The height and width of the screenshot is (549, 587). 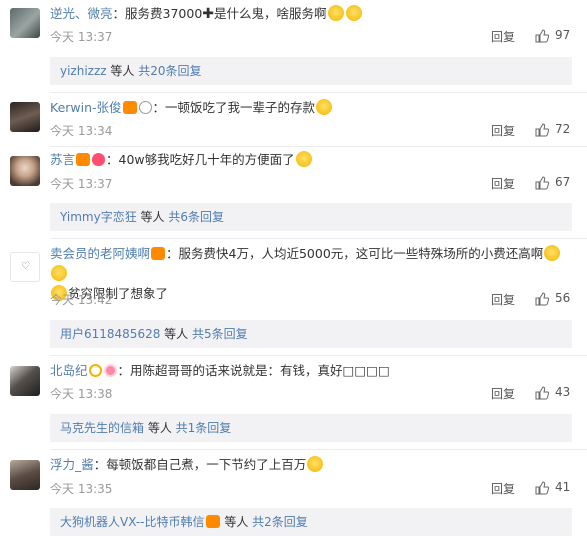 What do you see at coordinates (81, 394) in the screenshot?
I see `comment-time: 今天 13:38` at bounding box center [81, 394].